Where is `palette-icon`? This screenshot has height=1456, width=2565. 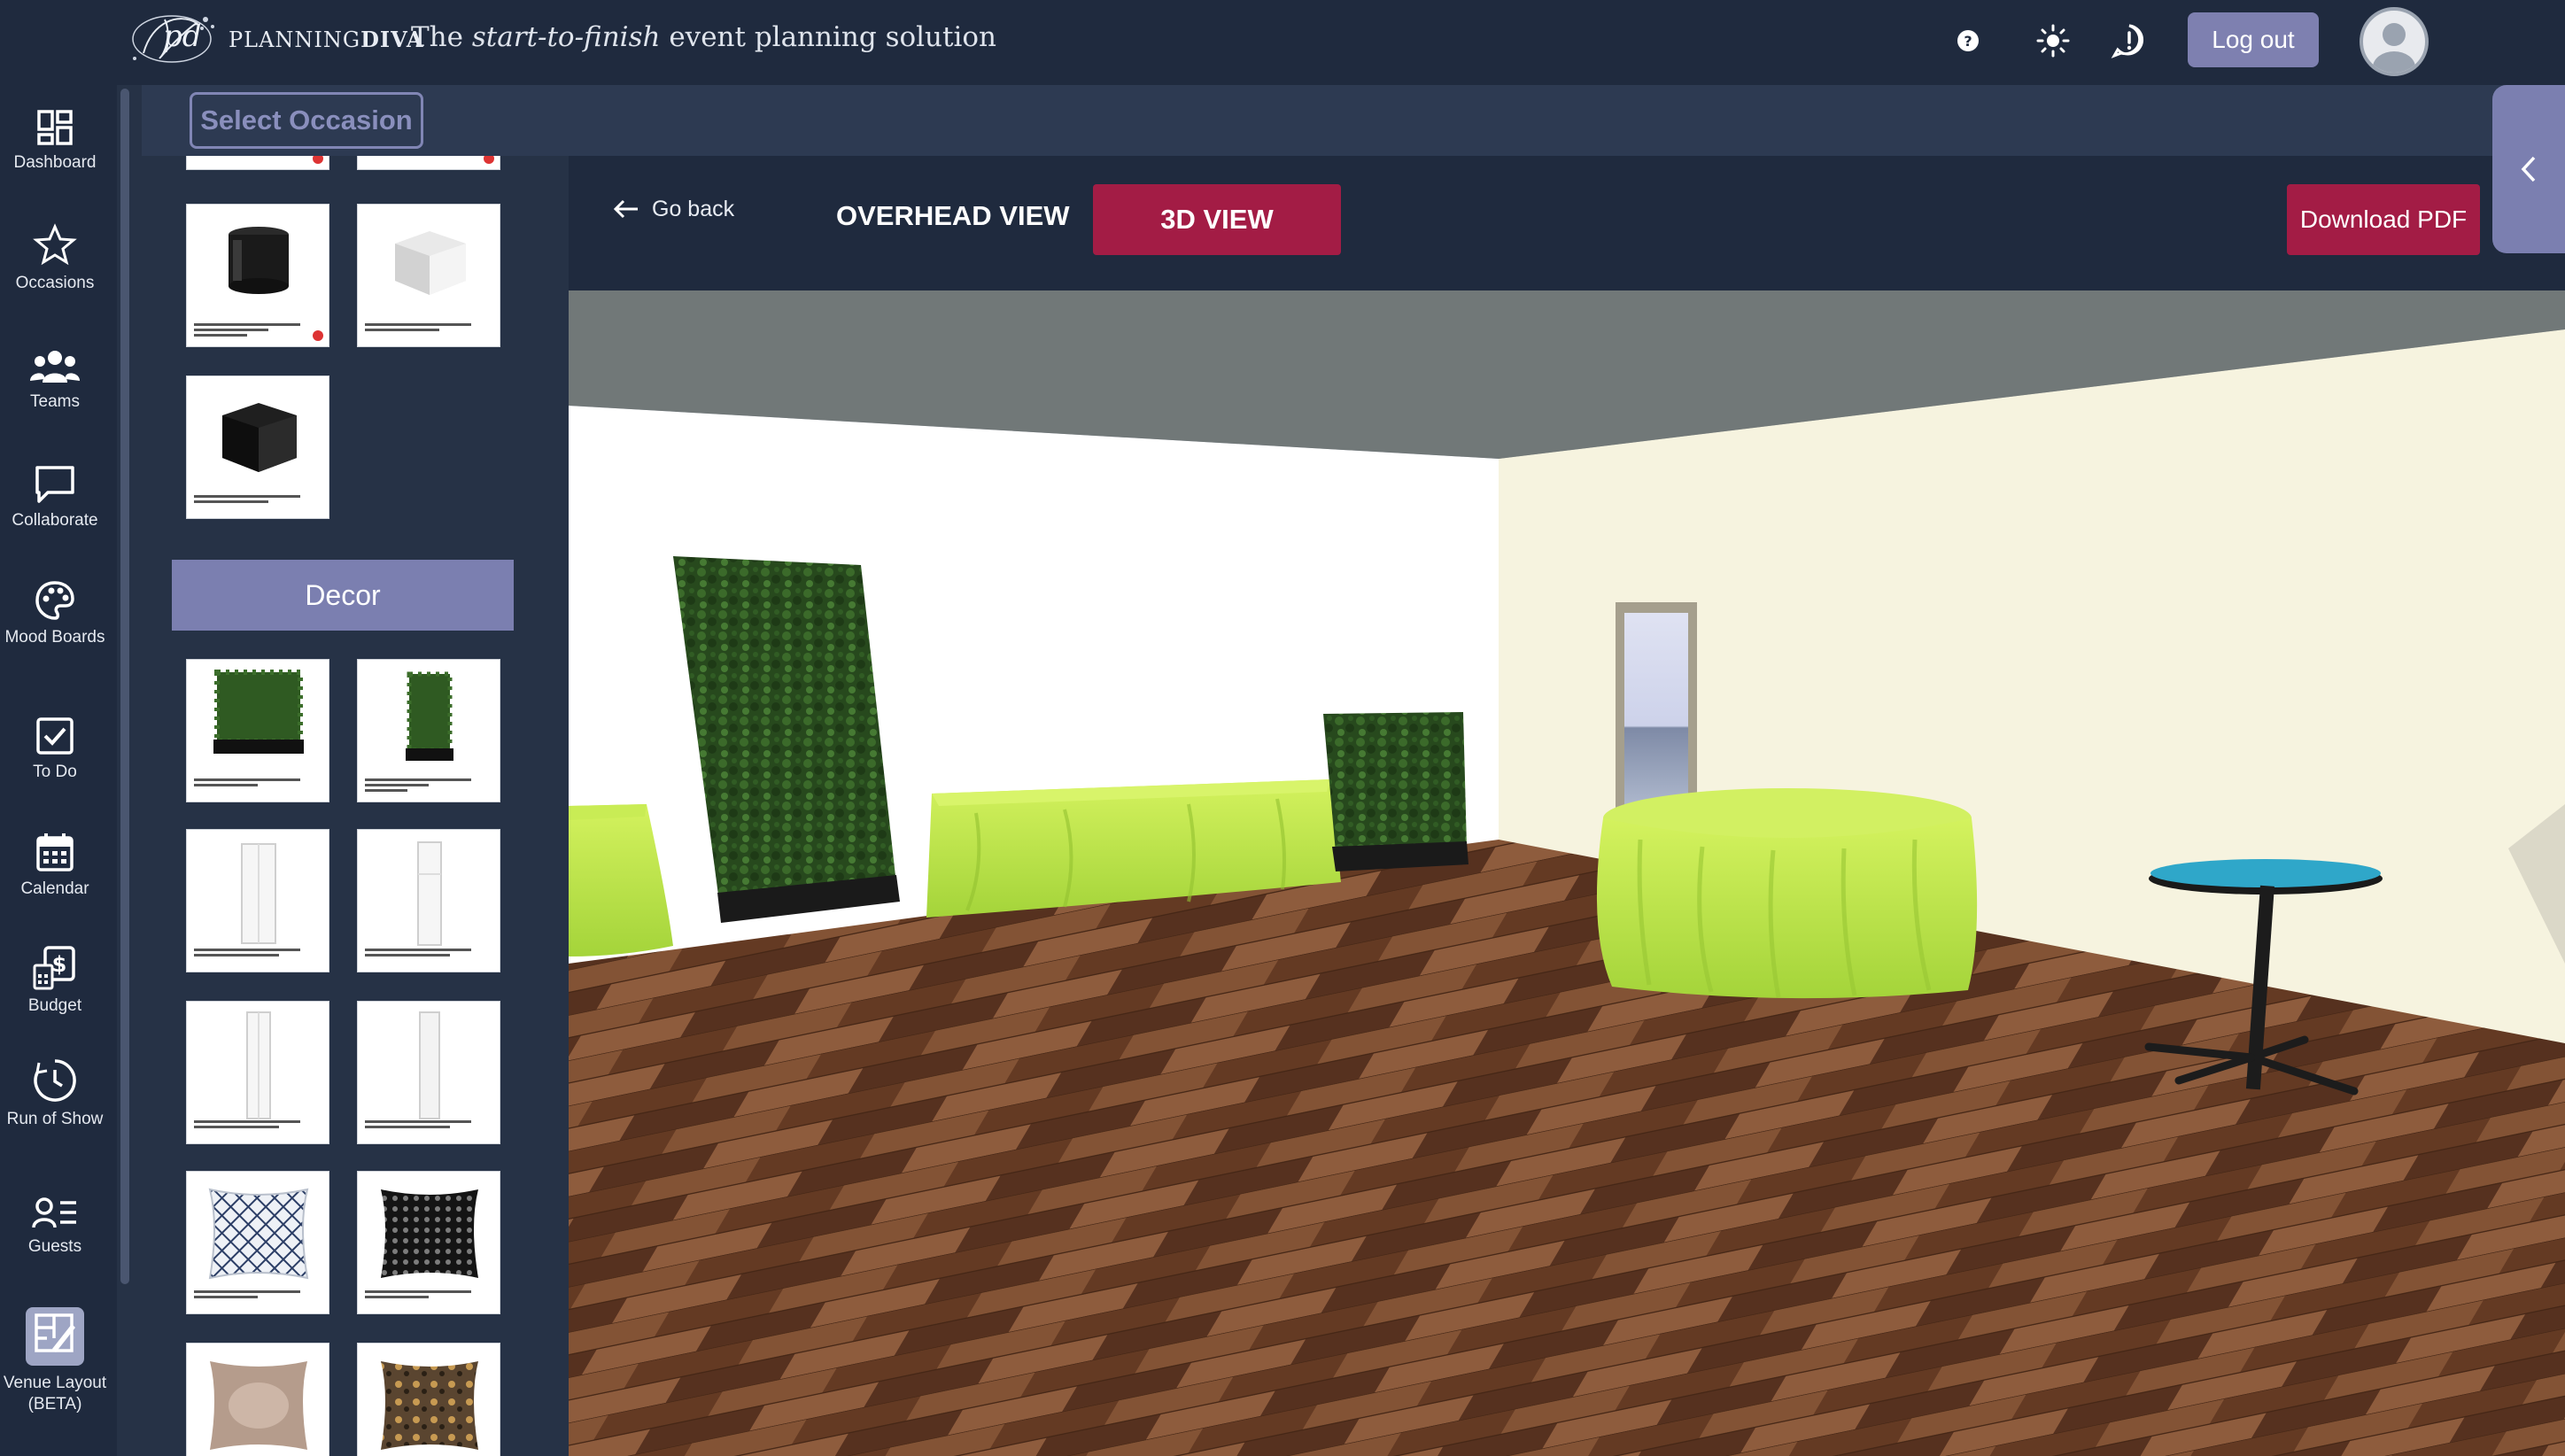 palette-icon is located at coordinates (54, 600).